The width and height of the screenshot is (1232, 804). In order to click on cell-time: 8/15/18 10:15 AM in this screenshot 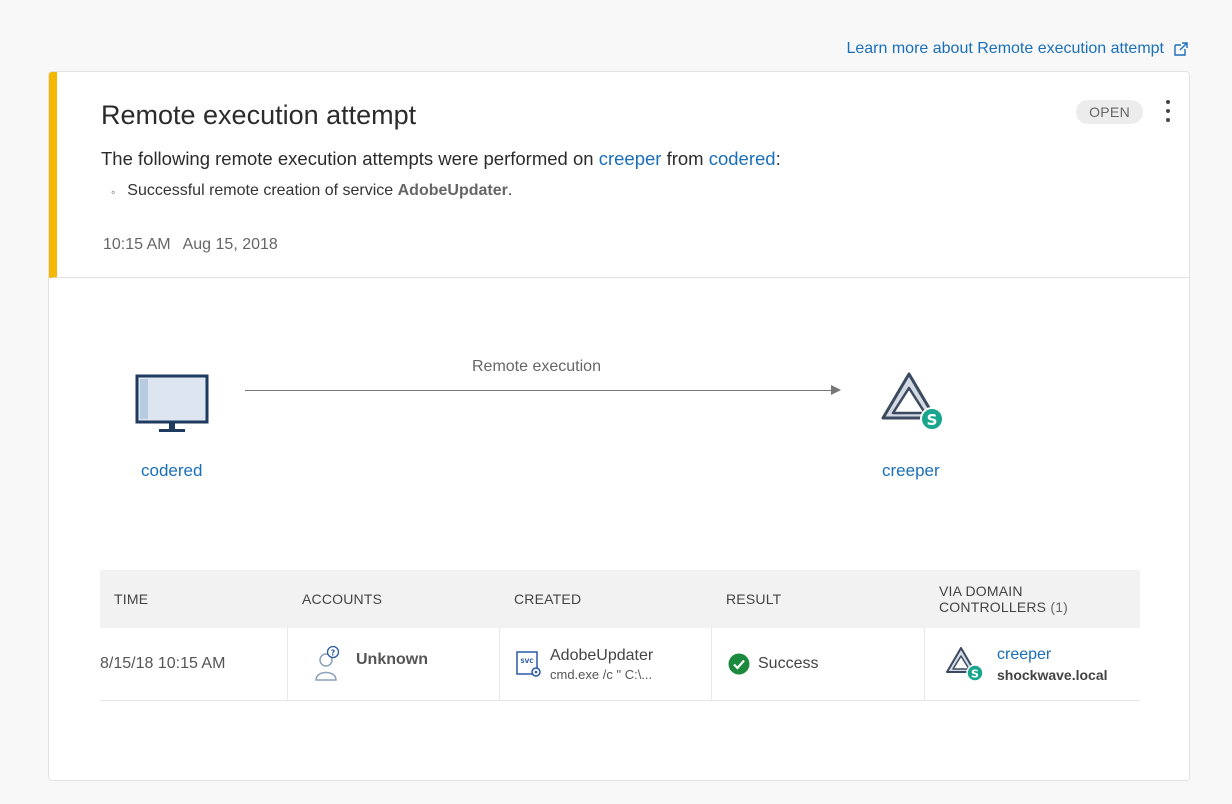, I will do `click(194, 664)`.